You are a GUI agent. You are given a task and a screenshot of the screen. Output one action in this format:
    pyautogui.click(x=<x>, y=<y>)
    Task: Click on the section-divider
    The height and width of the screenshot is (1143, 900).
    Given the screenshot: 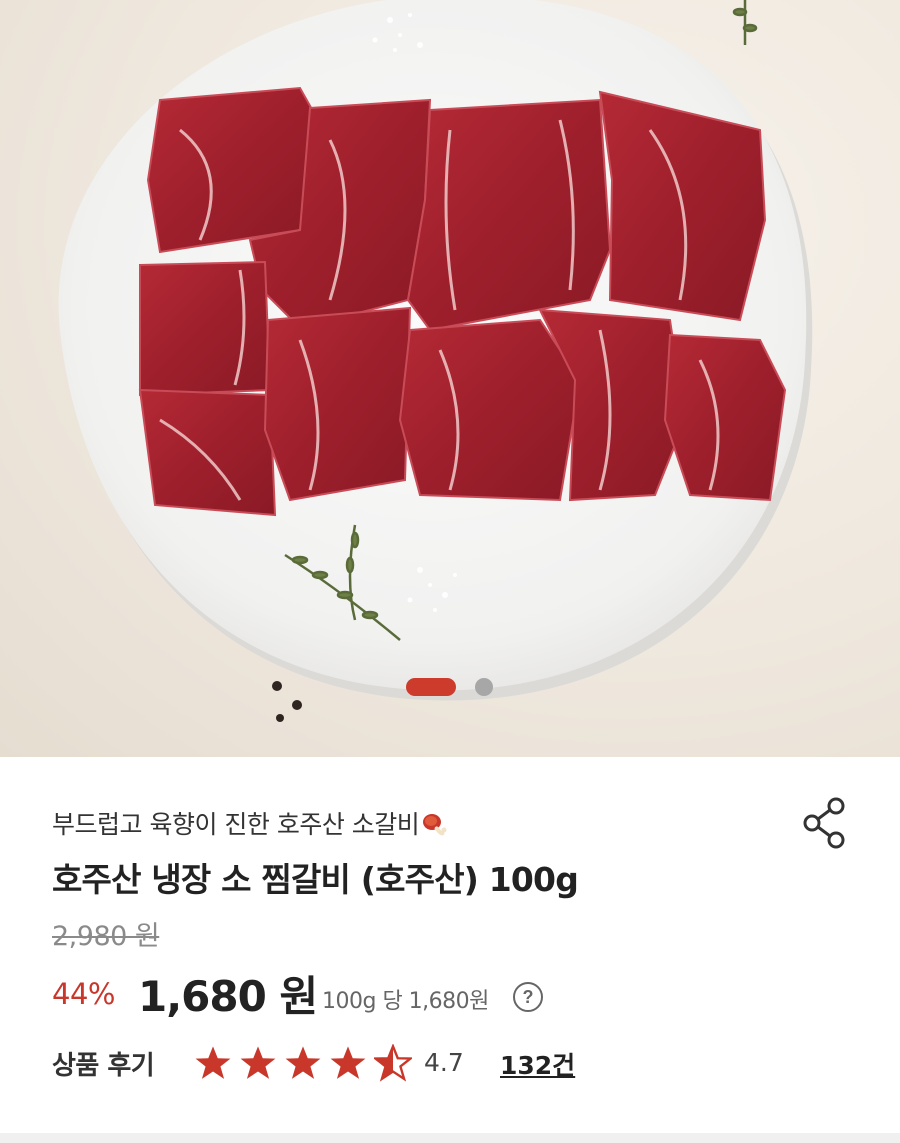 What is the action you would take?
    pyautogui.click(x=450, y=1138)
    